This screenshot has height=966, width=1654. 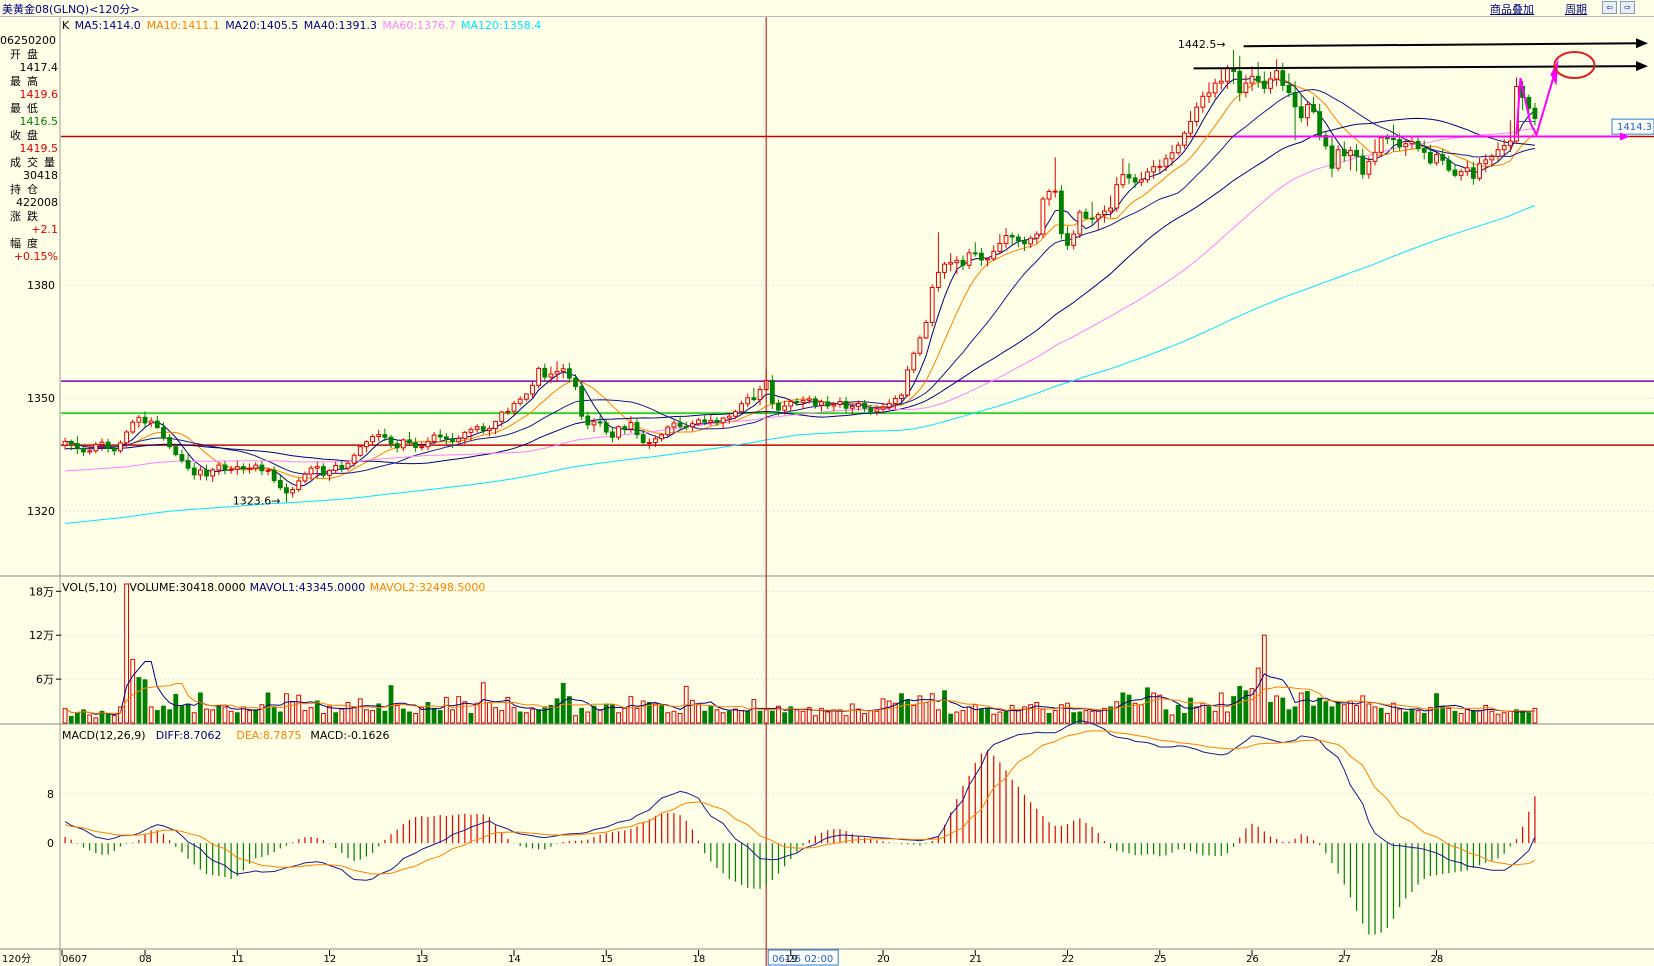 I want to click on price-tick-label: 1350, so click(x=41, y=398).